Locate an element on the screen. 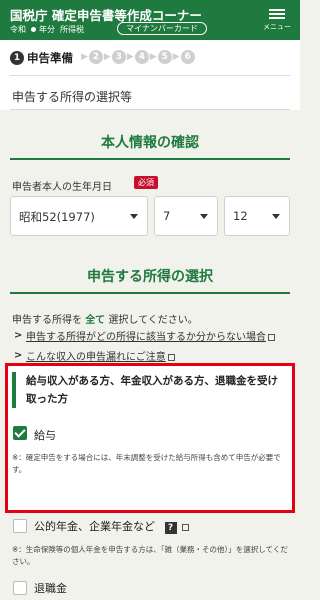  pension-option: 公的年金、企業年金など ? is located at coordinates (111, 526).